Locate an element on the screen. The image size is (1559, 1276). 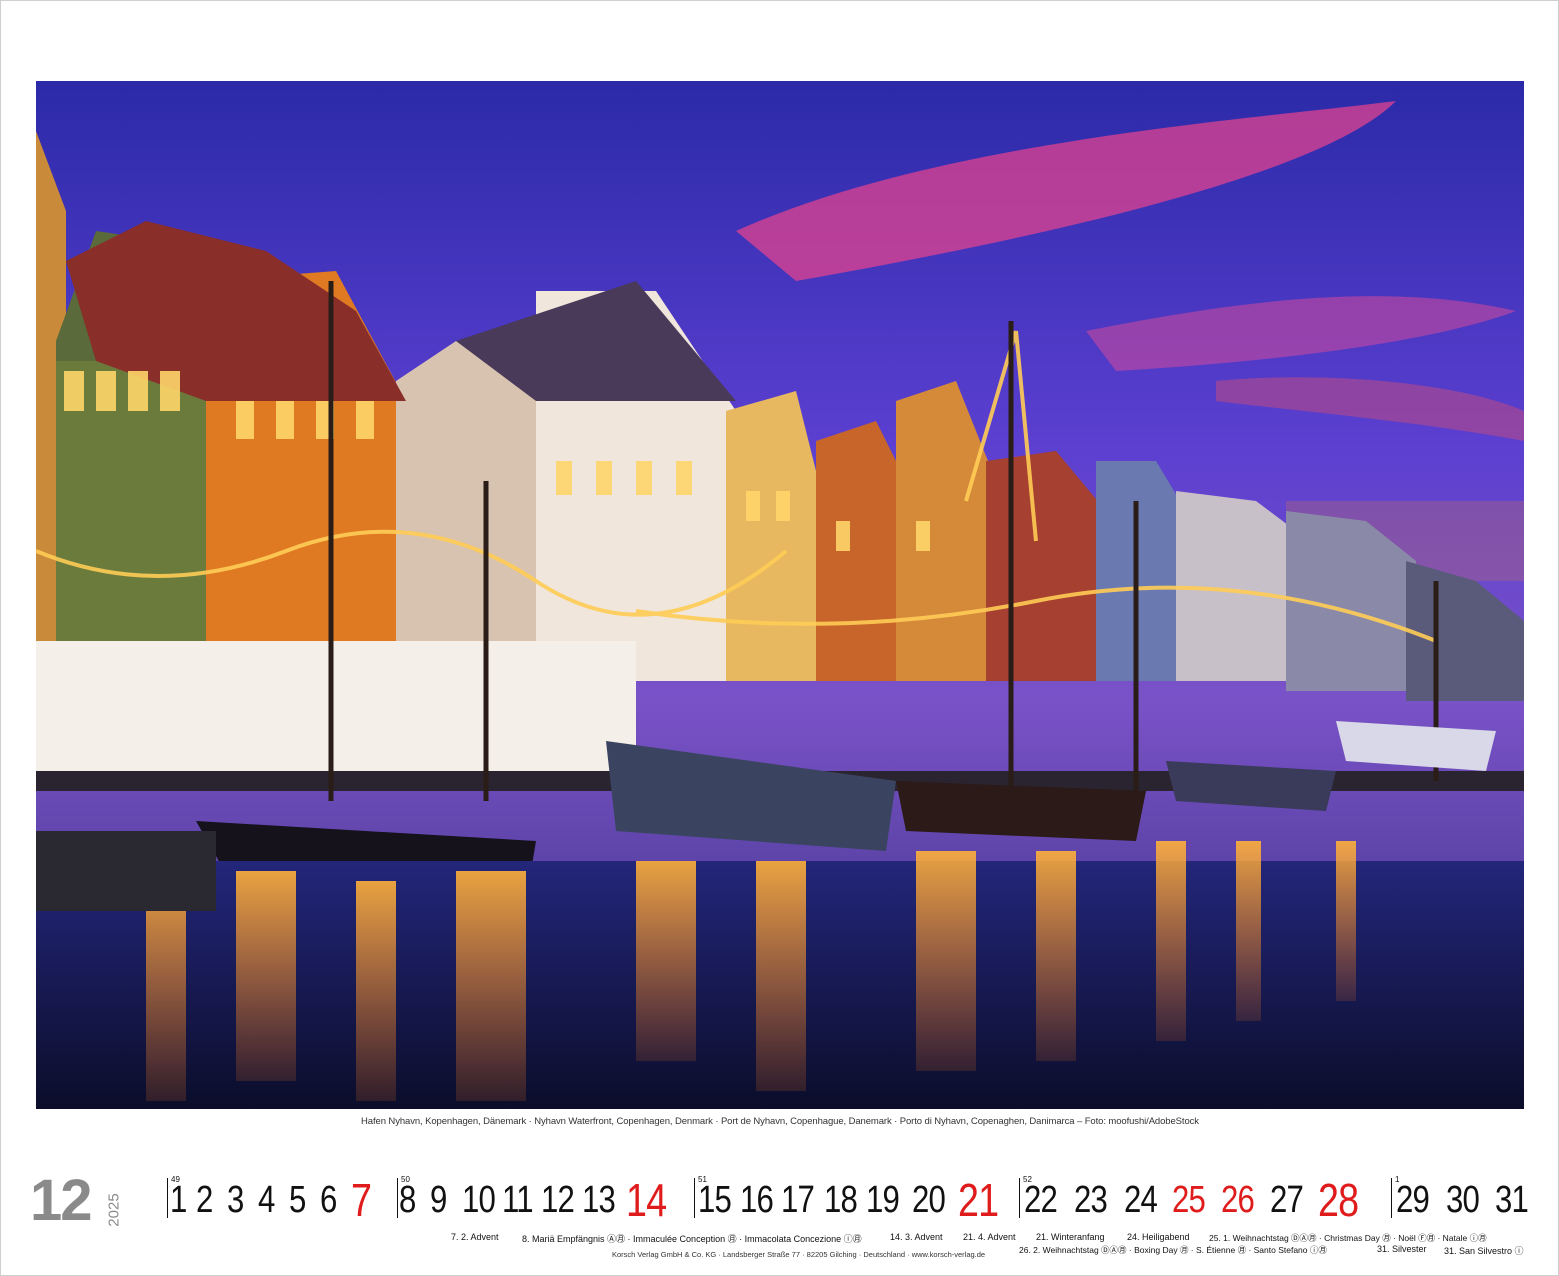
day-31: 31 is located at coordinates (1512, 1200).